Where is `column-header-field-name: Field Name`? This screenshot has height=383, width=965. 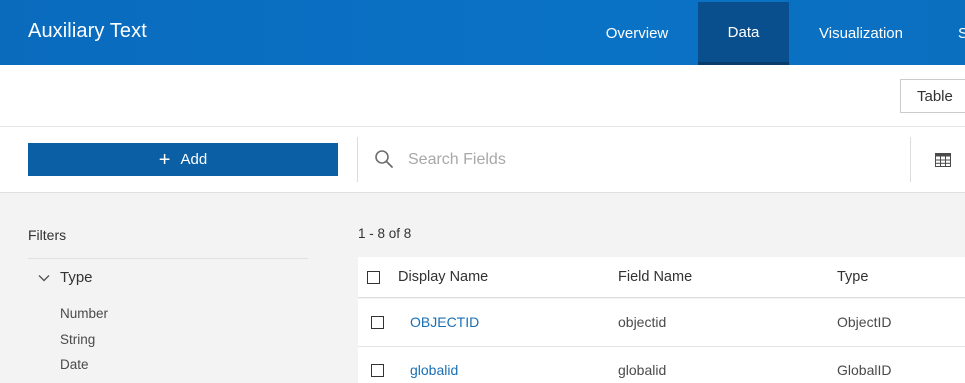
column-header-field-name: Field Name is located at coordinates (655, 277).